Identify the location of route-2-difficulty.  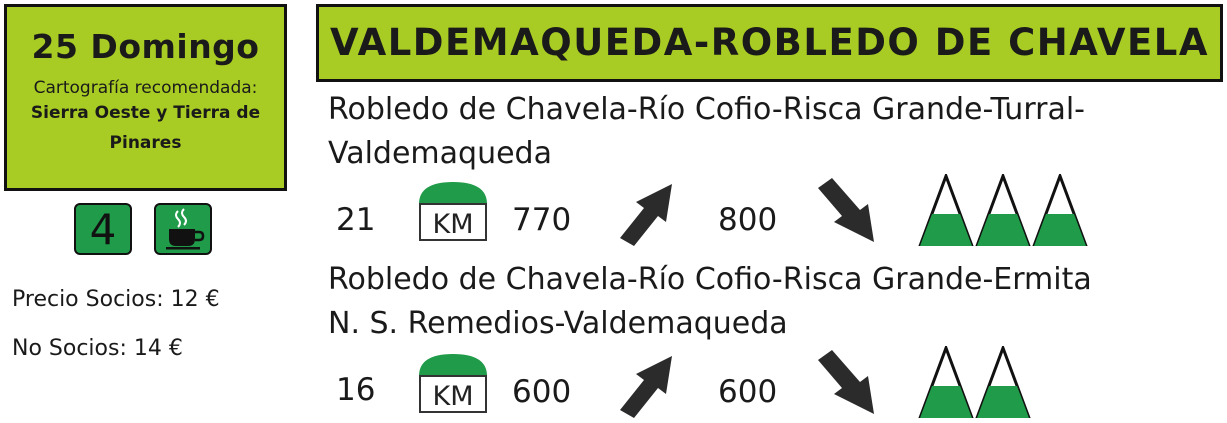
(975, 383).